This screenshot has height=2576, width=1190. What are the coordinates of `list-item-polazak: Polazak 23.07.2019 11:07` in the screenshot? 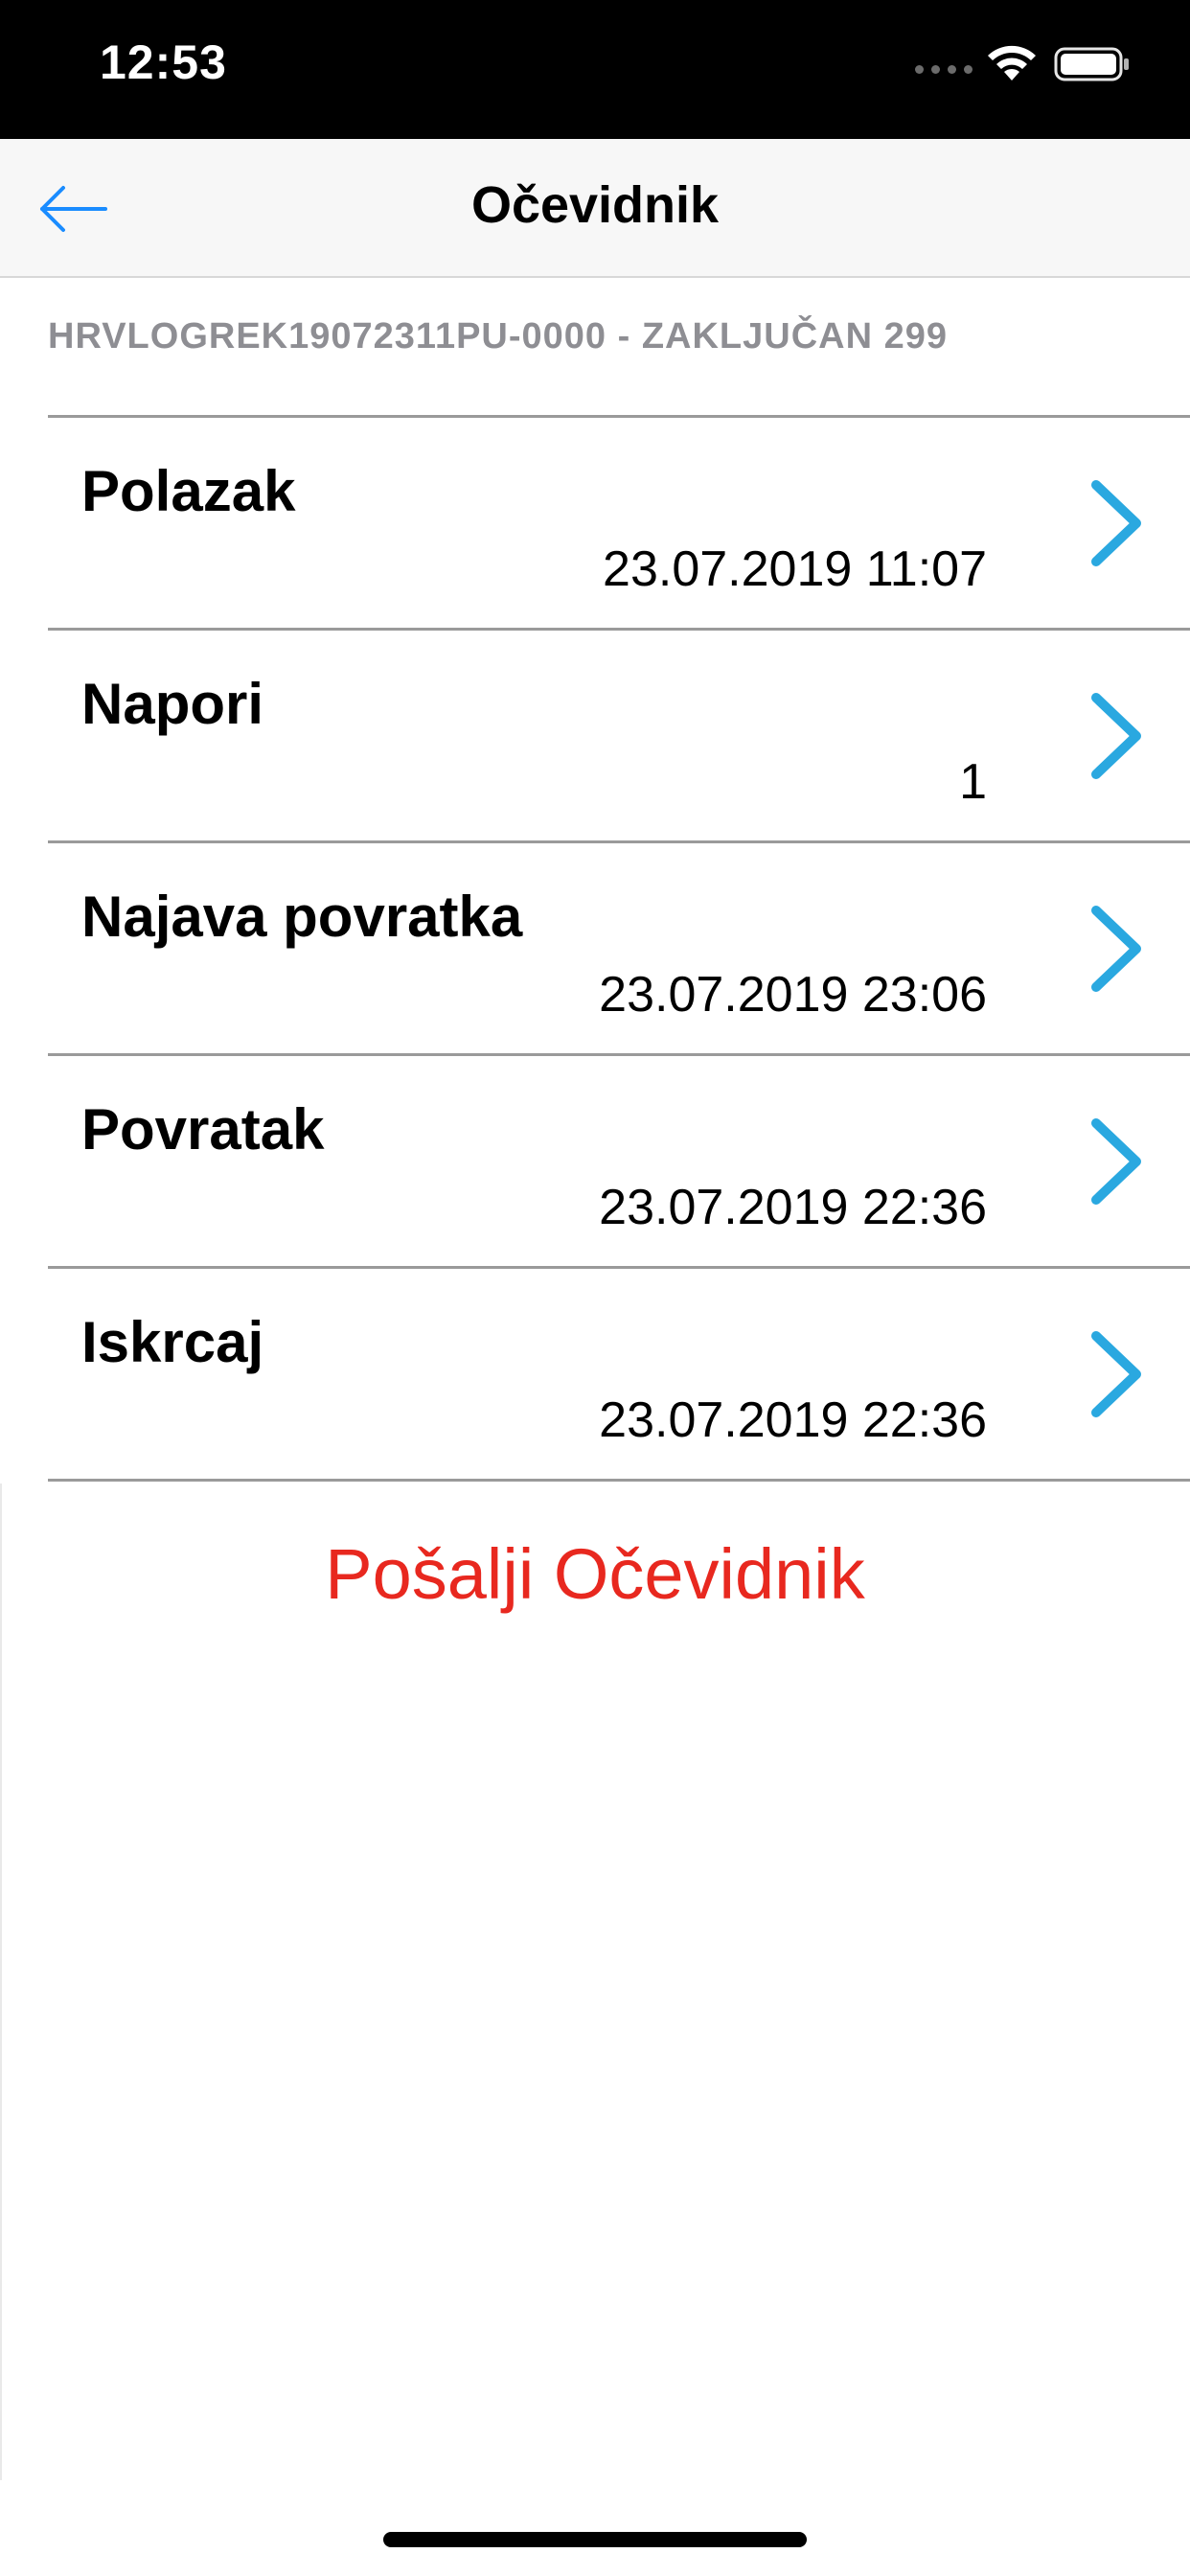 It's located at (619, 525).